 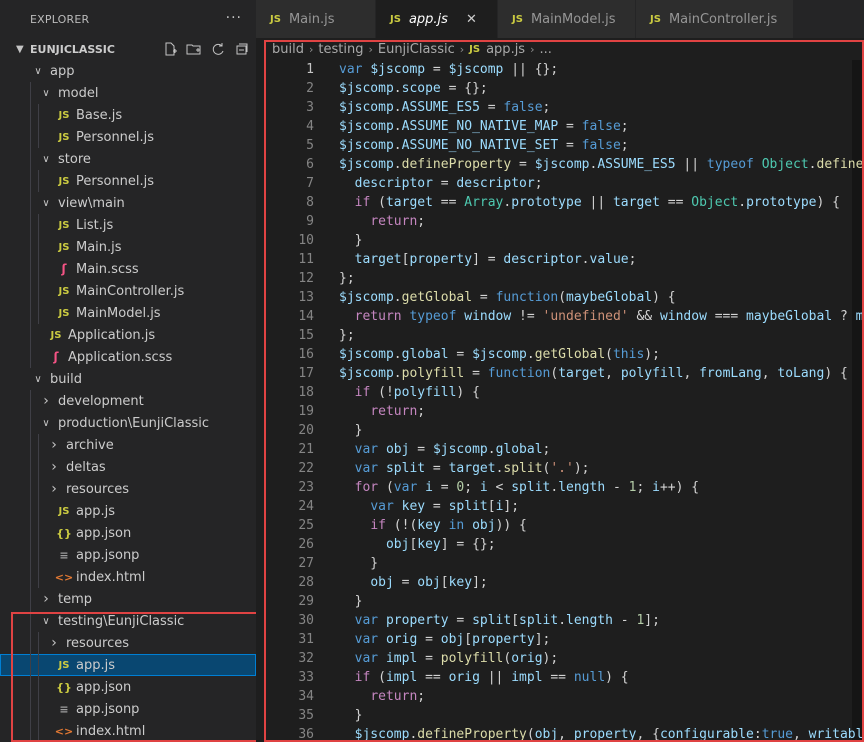 I want to click on tree-item-label: MainModel.js, so click(x=118, y=313).